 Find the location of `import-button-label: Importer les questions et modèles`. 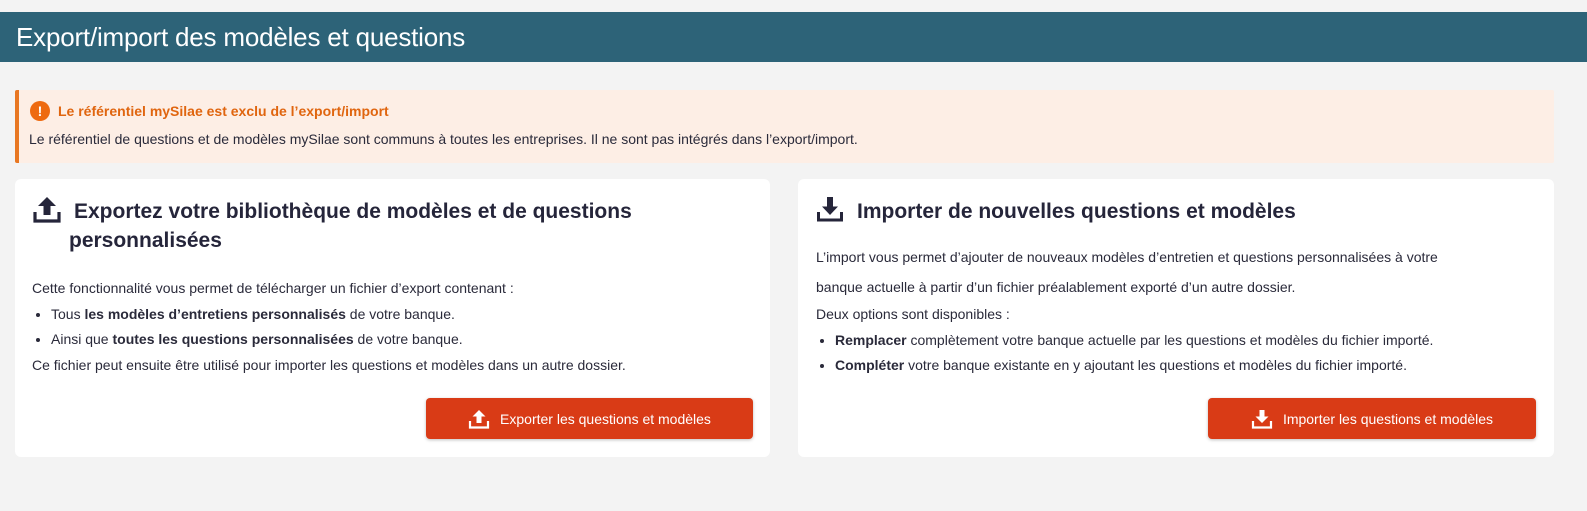

import-button-label: Importer les questions et modèles is located at coordinates (1388, 418).